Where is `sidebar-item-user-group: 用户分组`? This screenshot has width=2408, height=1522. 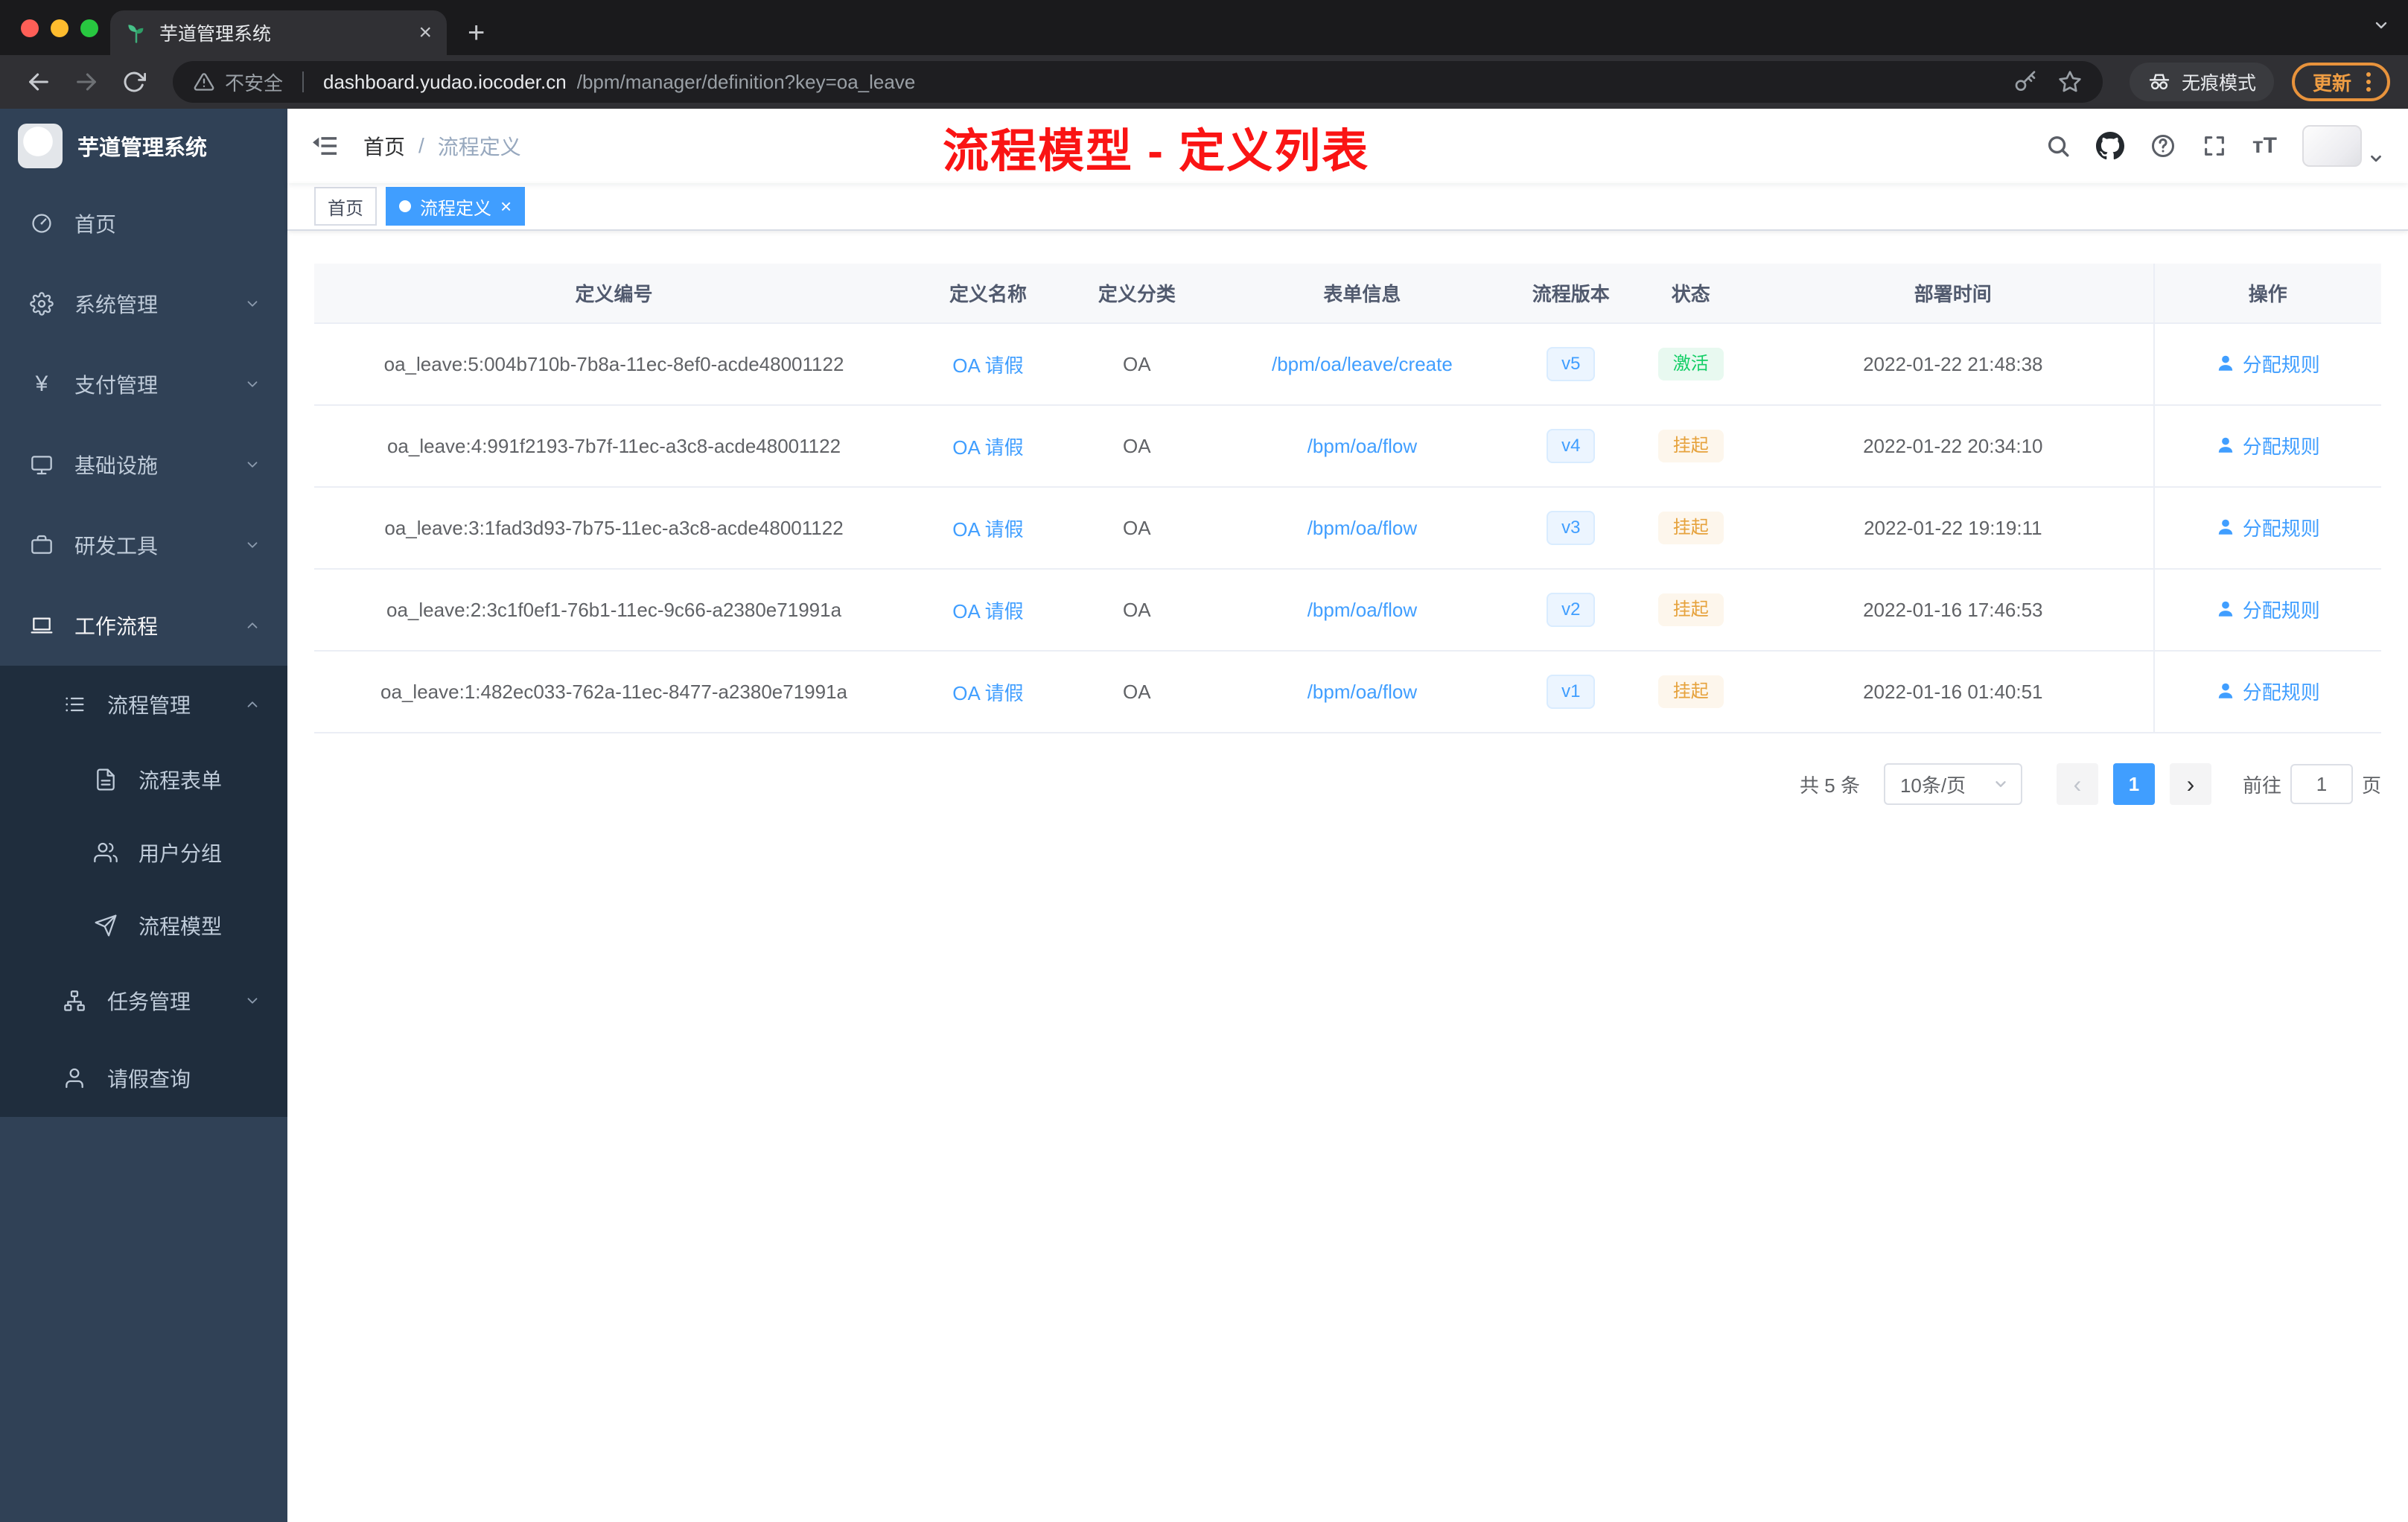 sidebar-item-user-group: 用户分组 is located at coordinates (143, 852).